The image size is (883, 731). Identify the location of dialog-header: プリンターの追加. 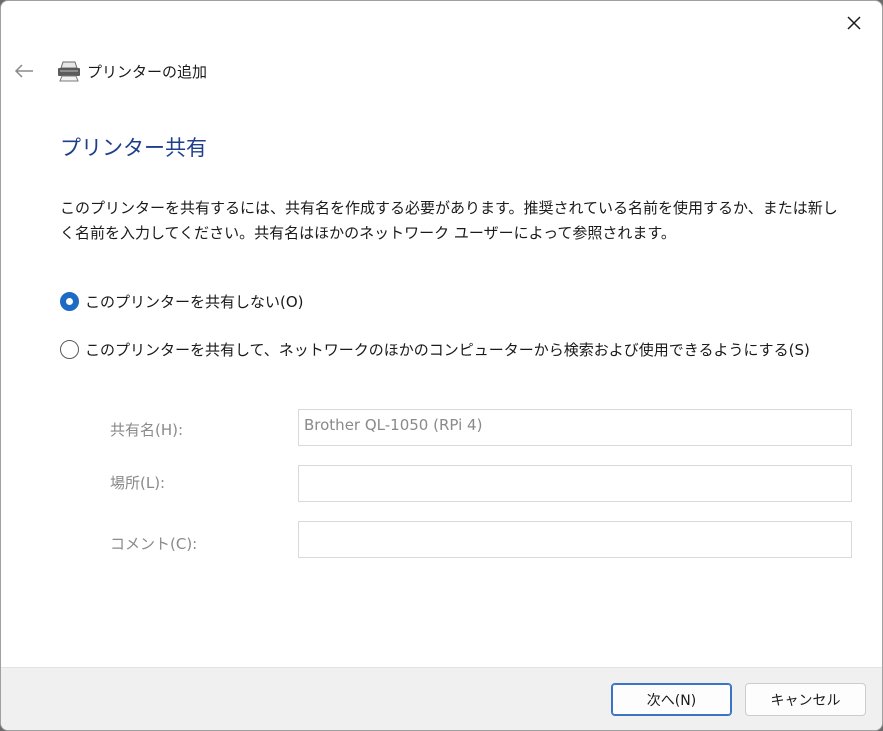
(110, 71).